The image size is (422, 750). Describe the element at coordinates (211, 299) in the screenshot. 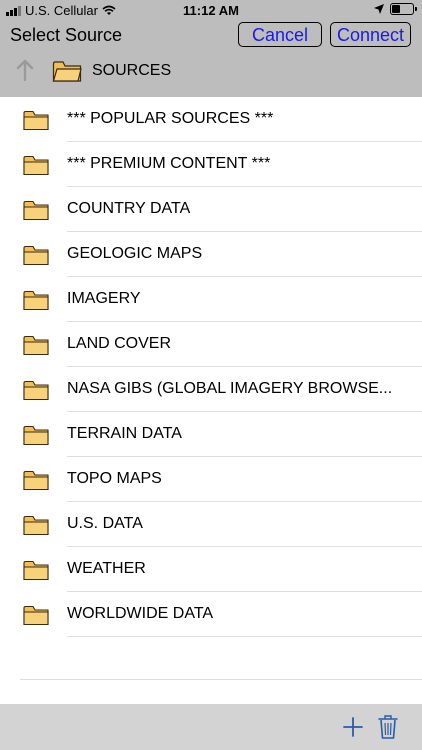

I see `list-item: IMAGERY` at that location.